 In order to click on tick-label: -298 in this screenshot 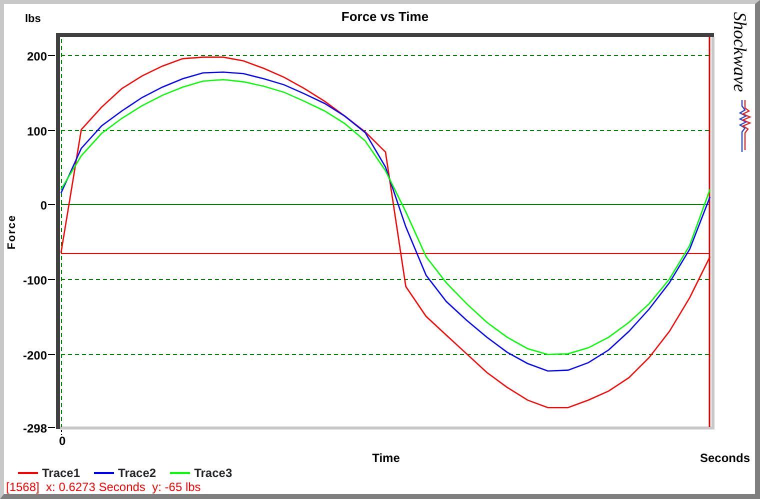, I will do `click(34, 429)`.